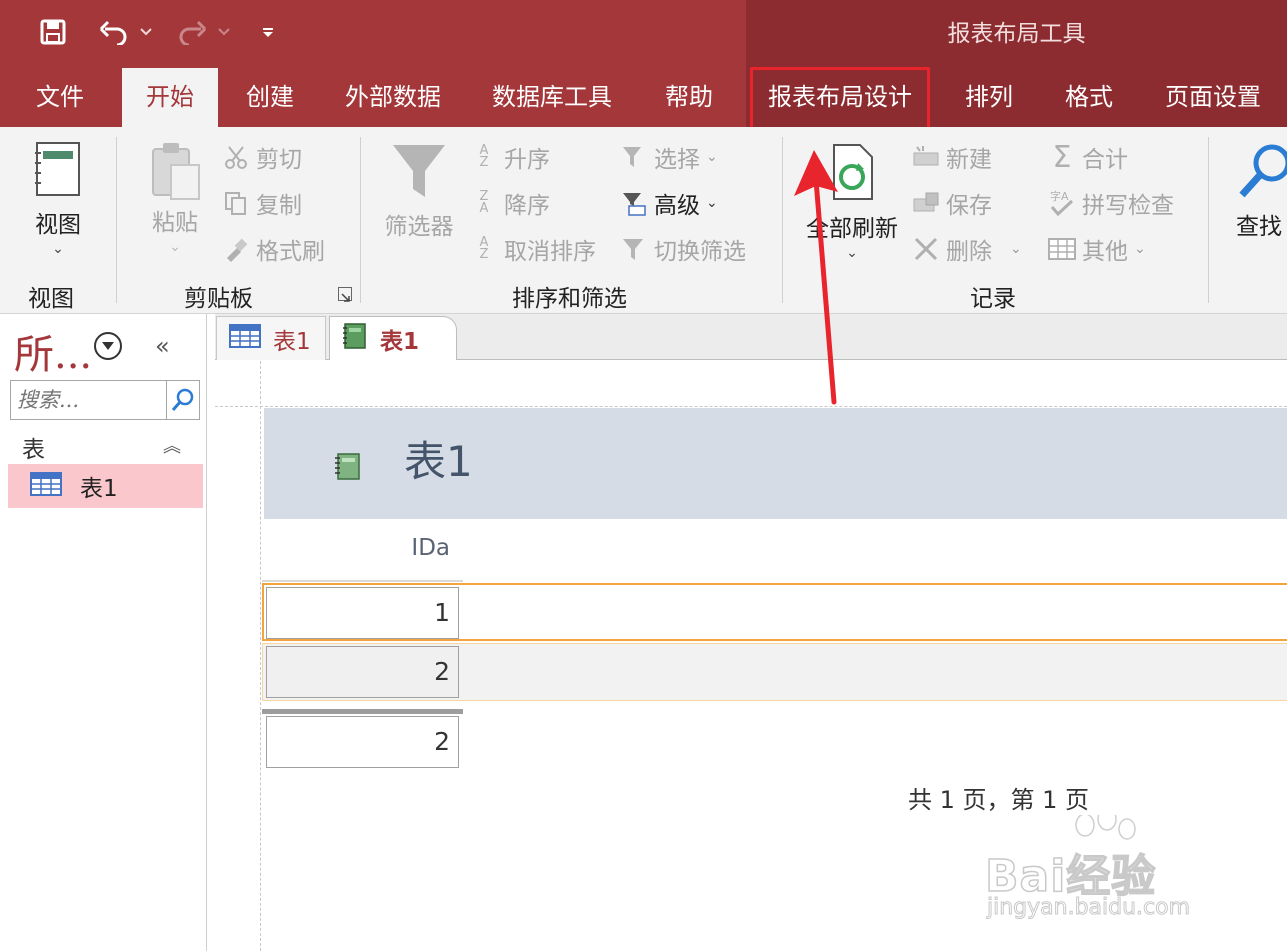 The image size is (1287, 951). I want to click on nav-search-input, so click(88, 400).